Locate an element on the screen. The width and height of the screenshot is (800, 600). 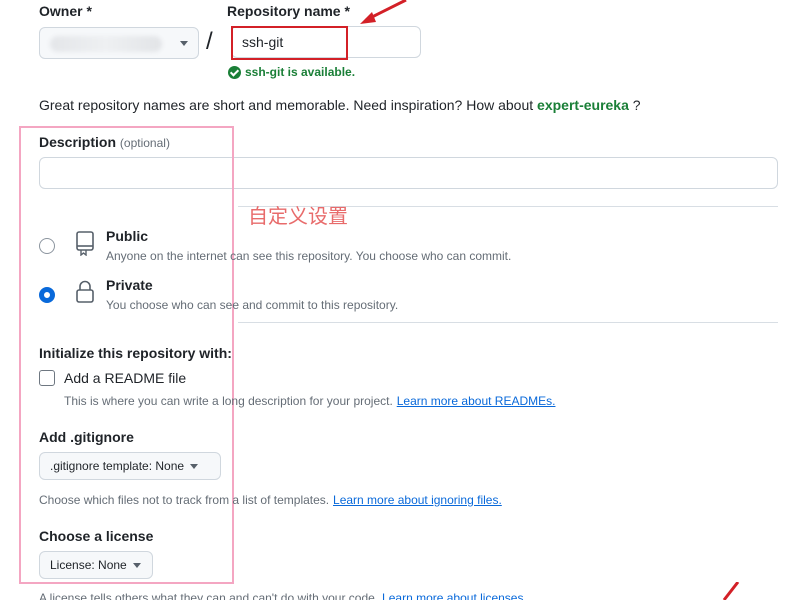
check-circle-icon is located at coordinates (234, 72).